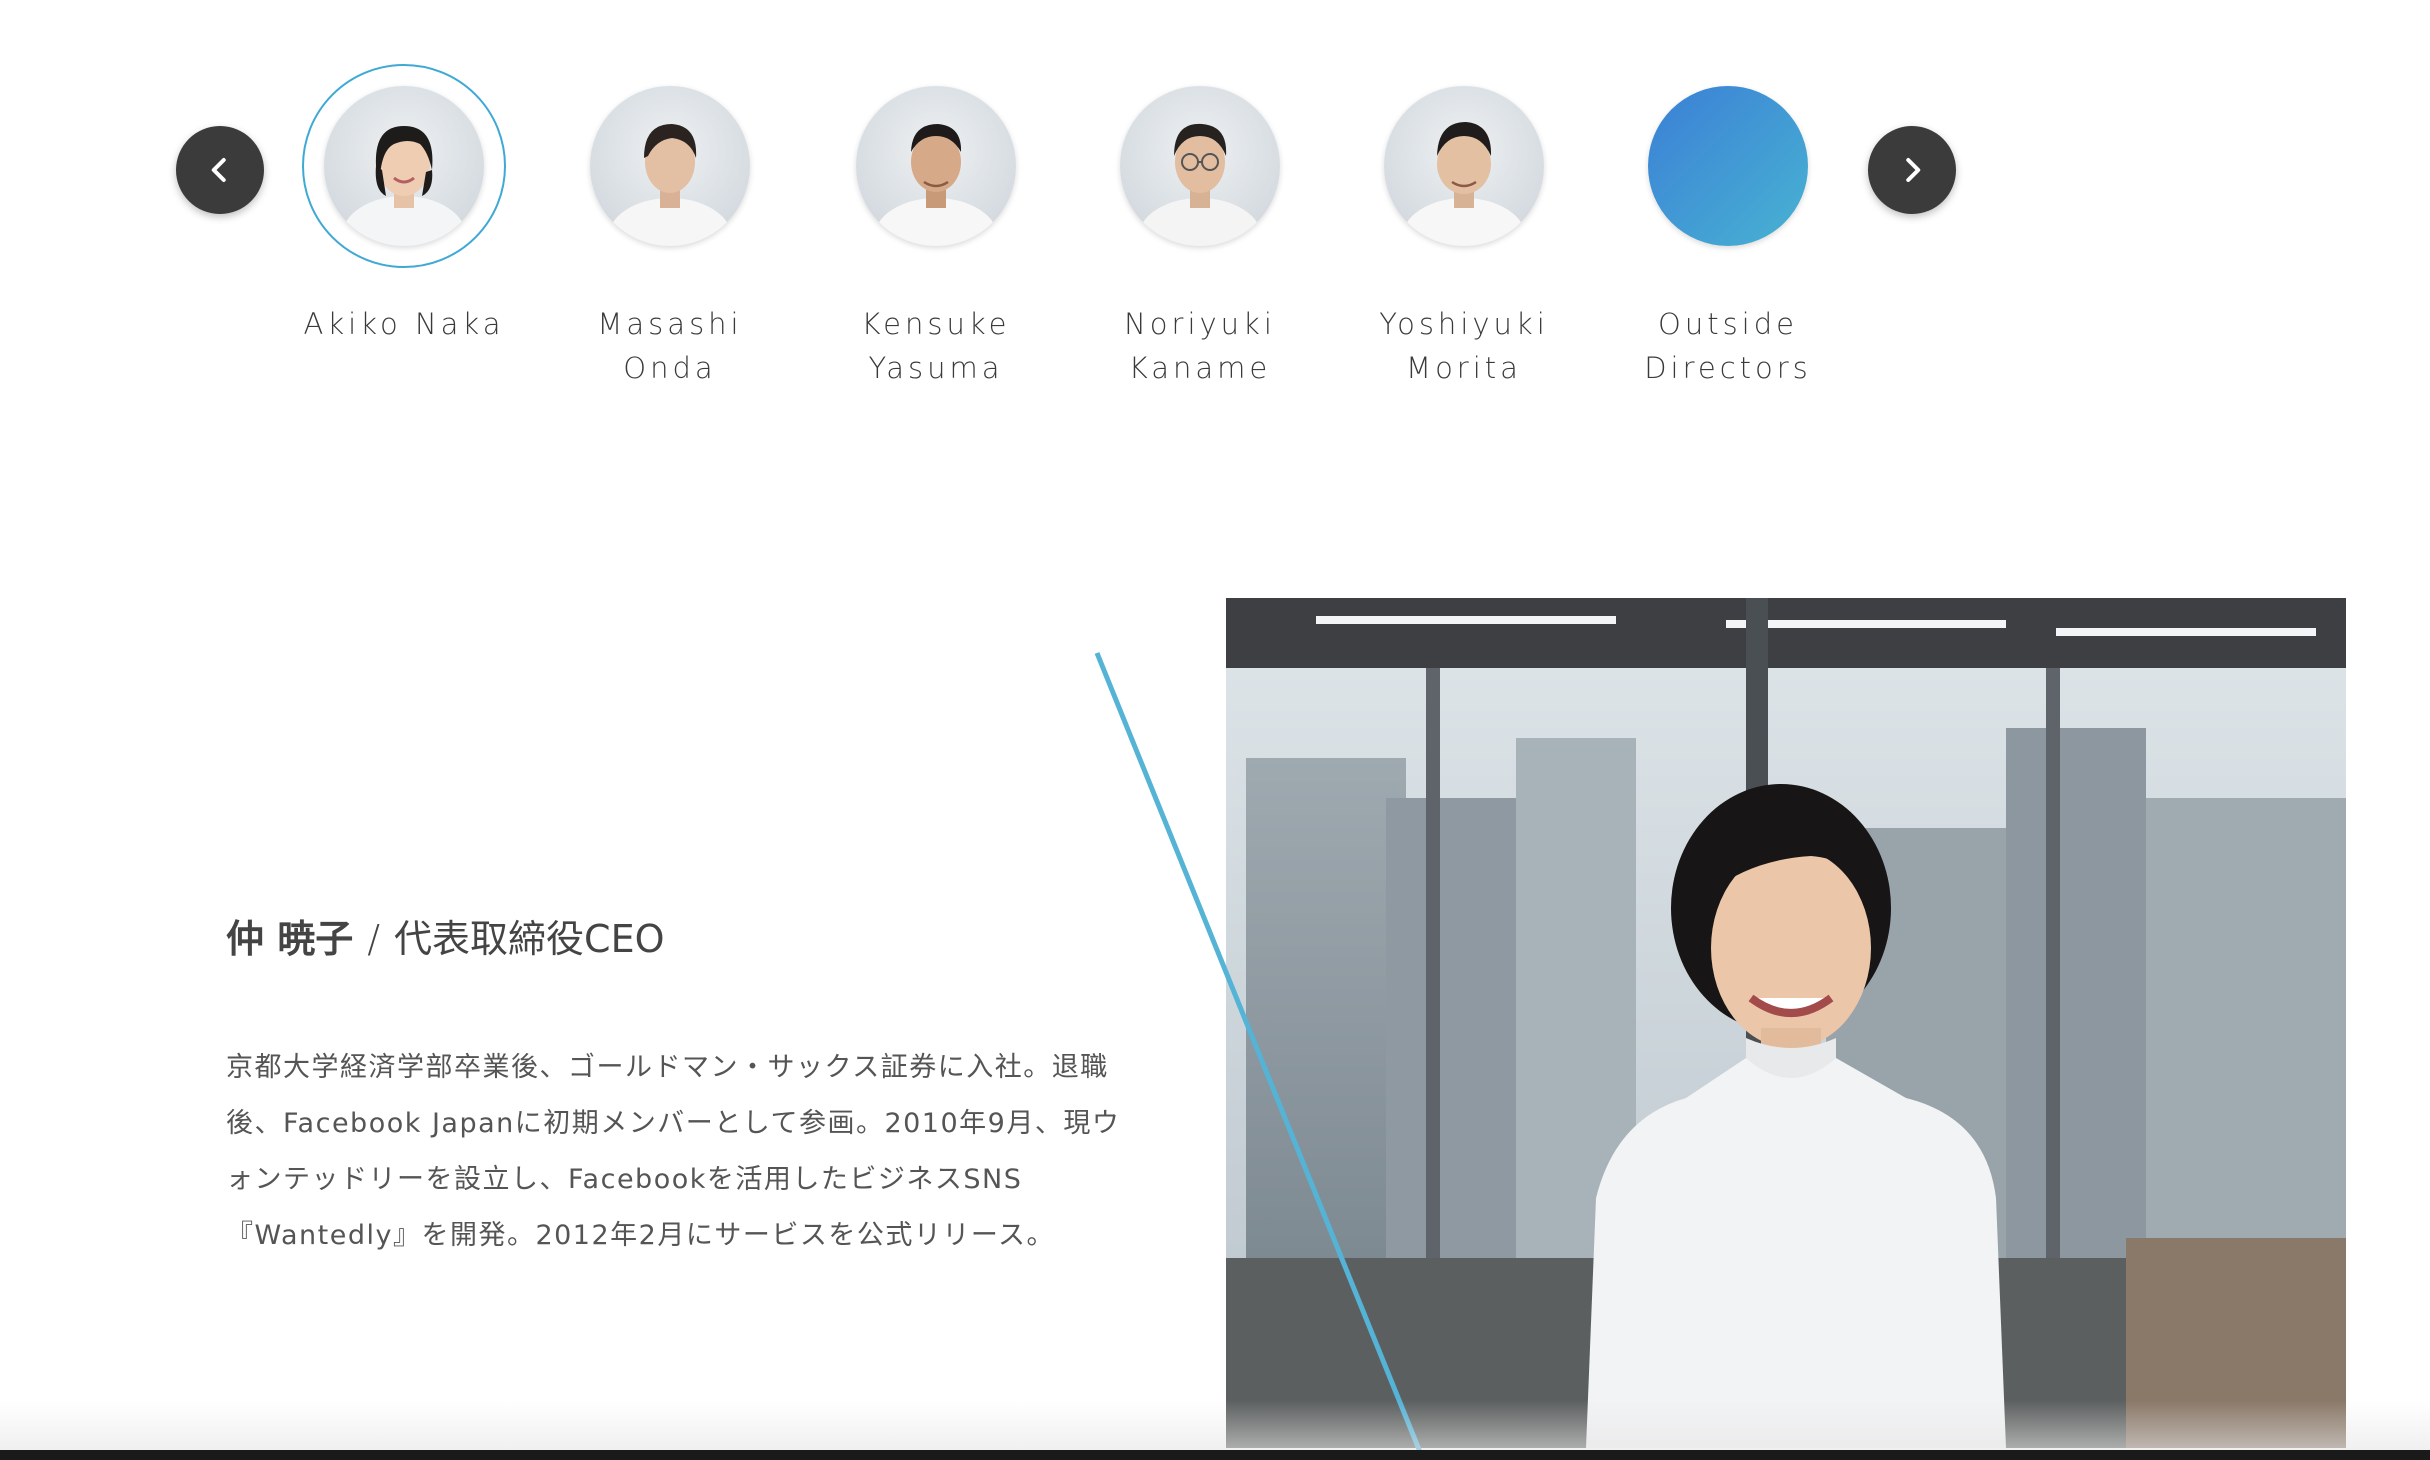 This screenshot has width=2430, height=1460. What do you see at coordinates (404, 324) in the screenshot?
I see `member-name: Akiko Naka` at bounding box center [404, 324].